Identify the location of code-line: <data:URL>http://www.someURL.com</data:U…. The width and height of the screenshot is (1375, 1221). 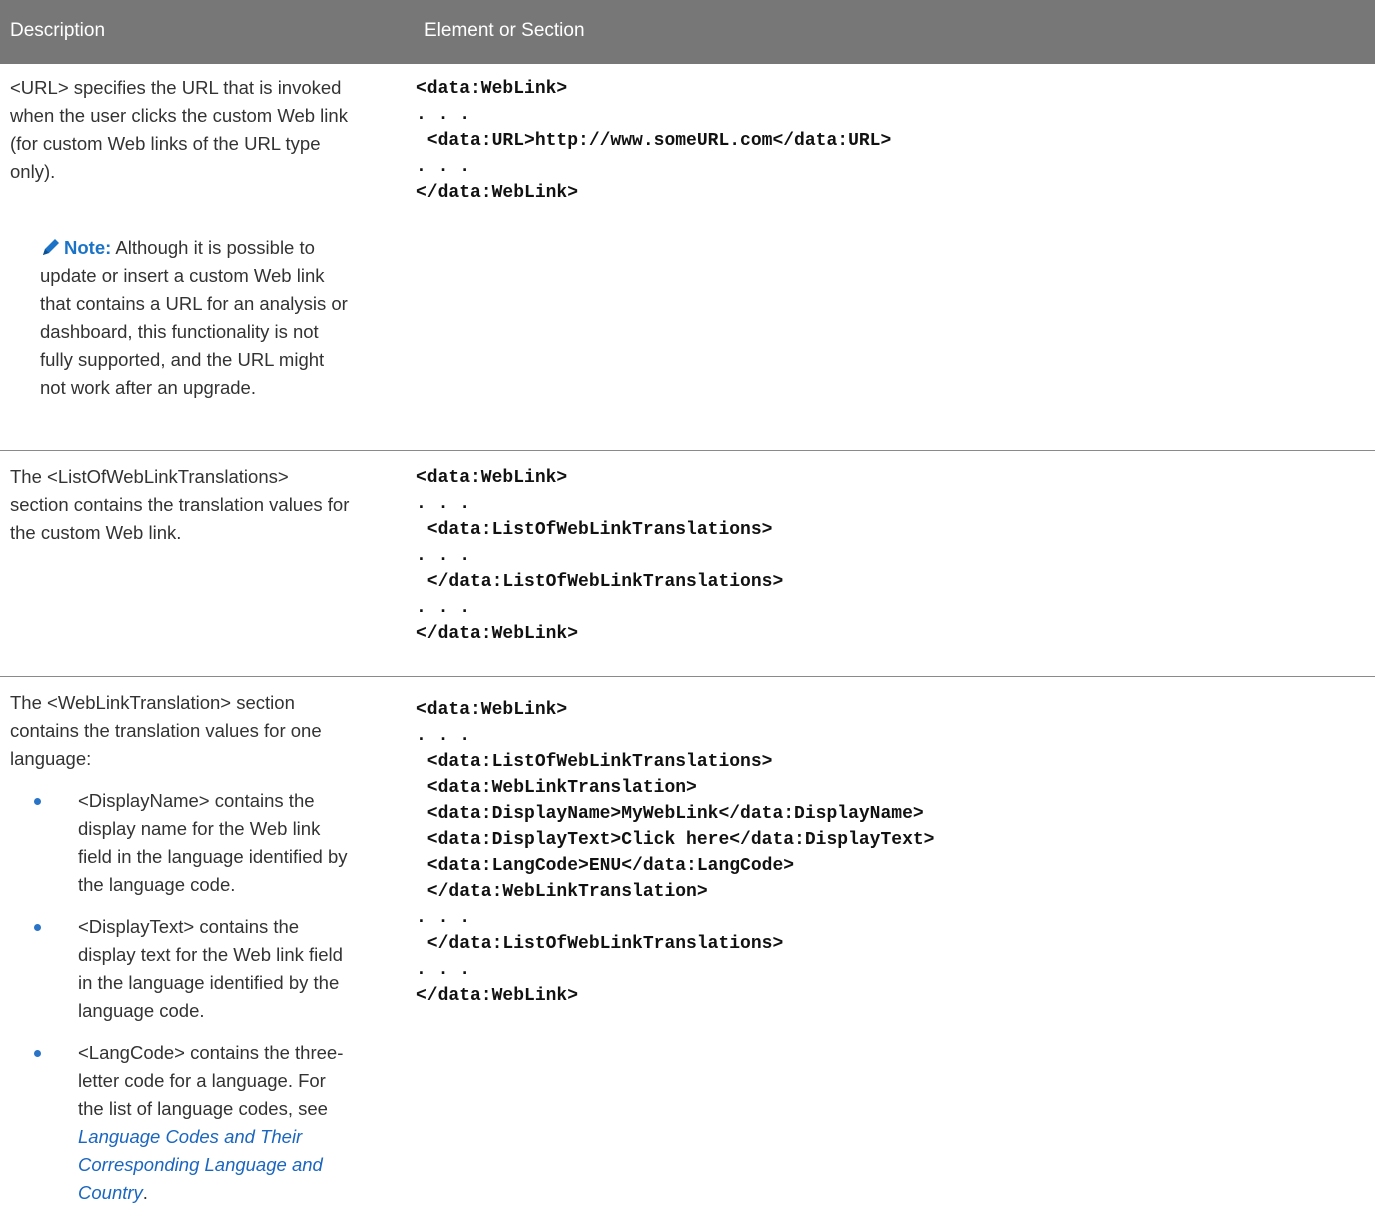
(654, 141).